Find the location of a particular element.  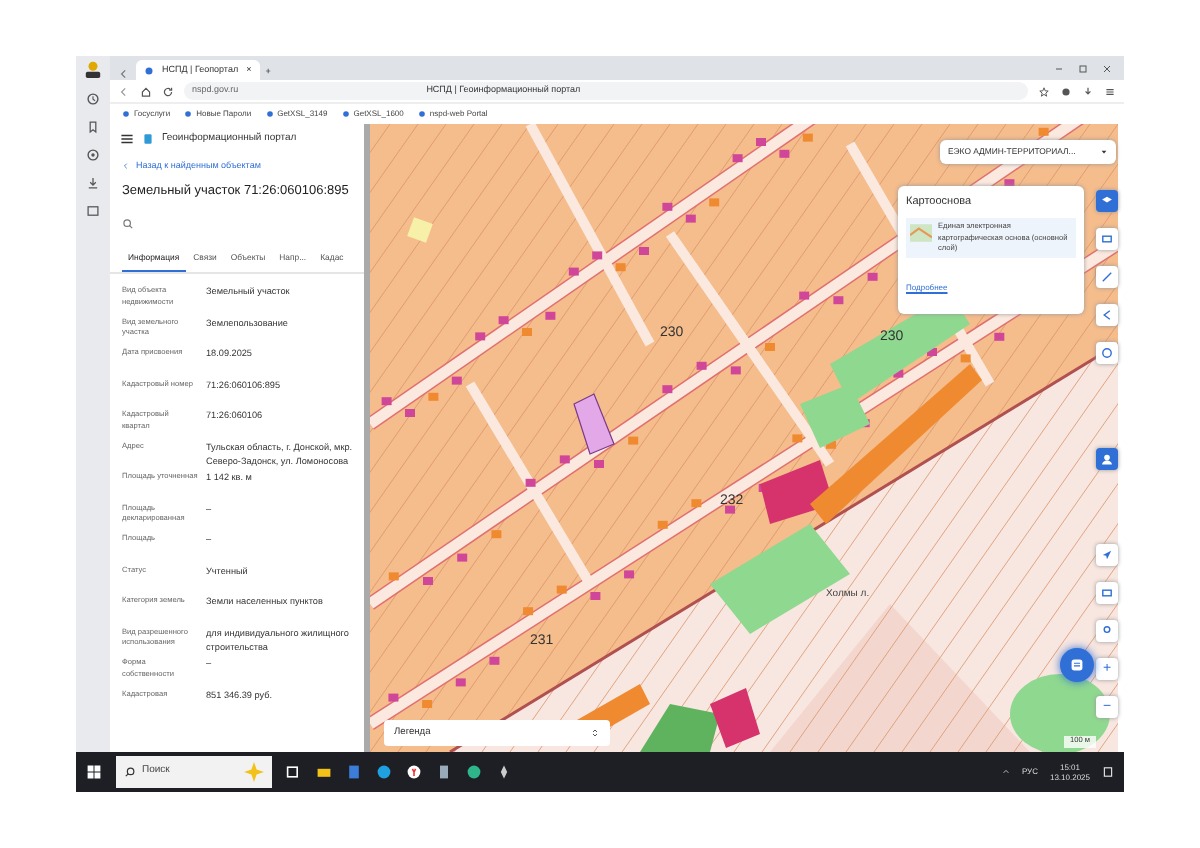

user-icon is located at coordinates (1107, 459).